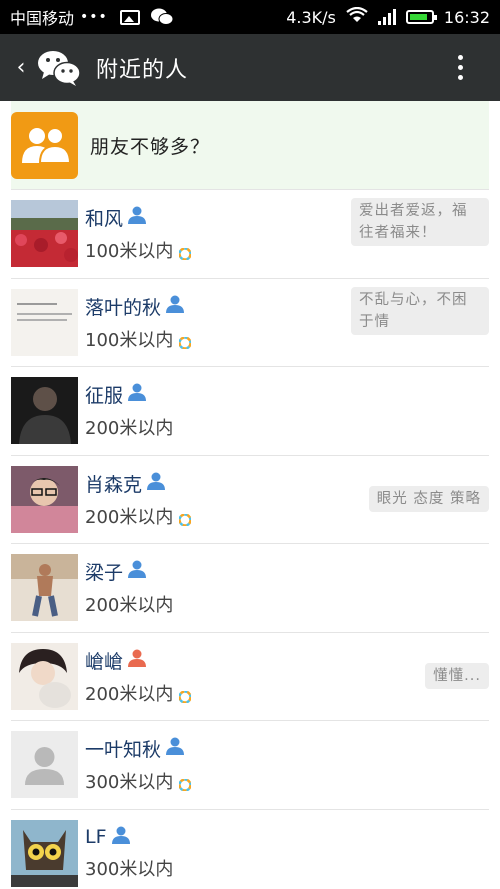  I want to click on person-info: 落叶的秋 100米以内, so click(139, 322).